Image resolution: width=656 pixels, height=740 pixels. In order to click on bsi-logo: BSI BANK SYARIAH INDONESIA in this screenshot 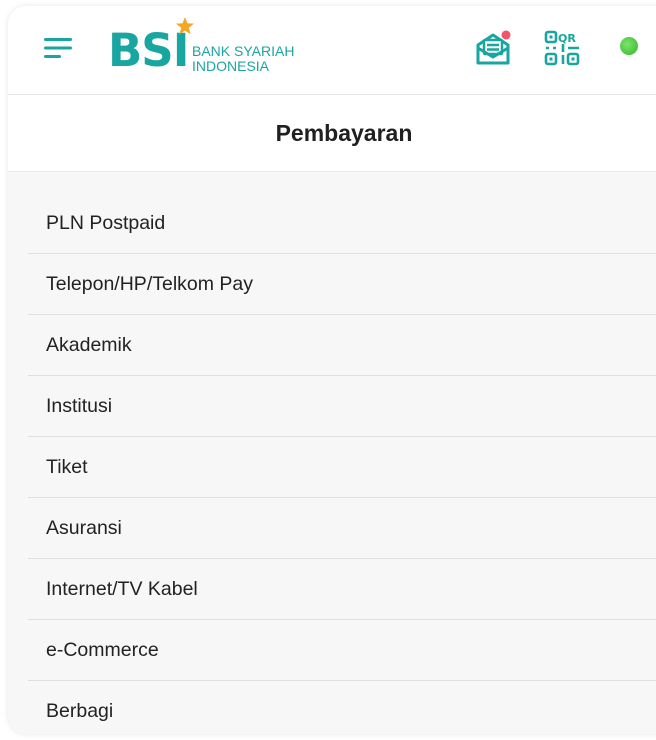, I will do `click(208, 48)`.